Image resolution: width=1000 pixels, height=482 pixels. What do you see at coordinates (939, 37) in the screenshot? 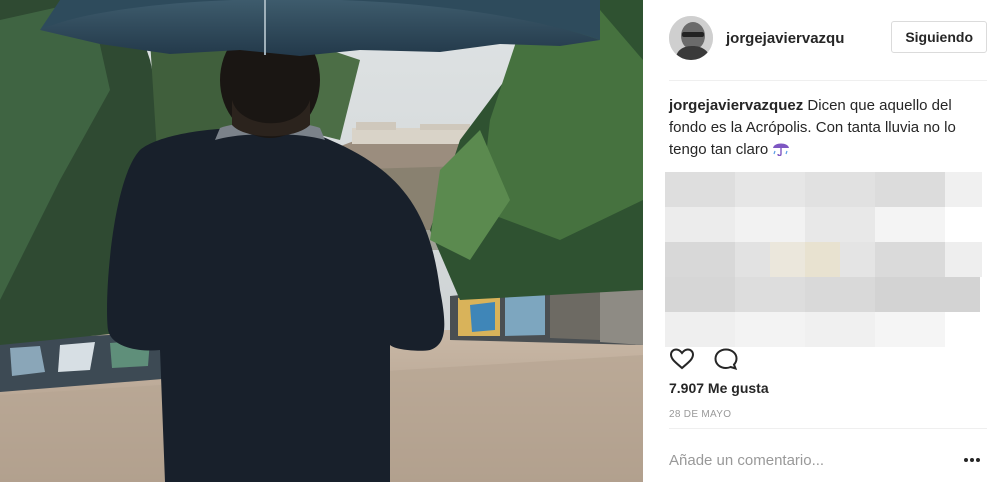
I see `following-button: Siguiendo` at bounding box center [939, 37].